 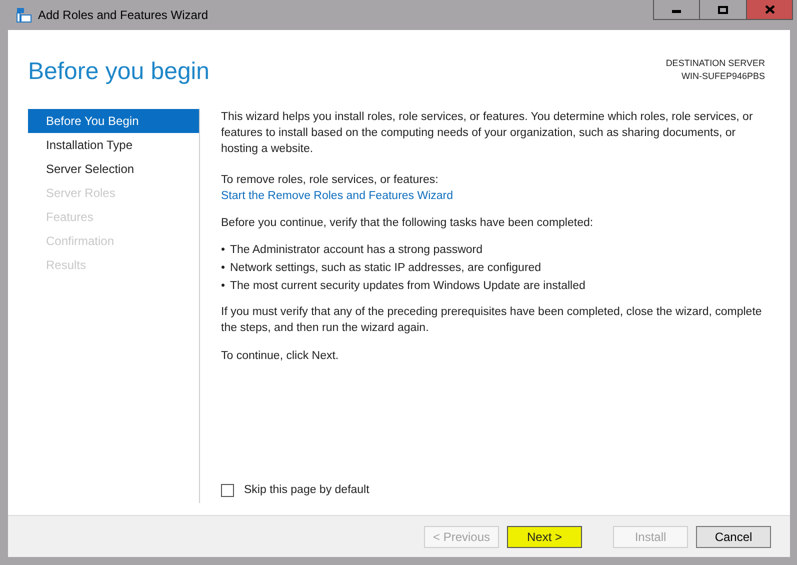 What do you see at coordinates (113, 145) in the screenshot?
I see `sidebar-item: Installation Type` at bounding box center [113, 145].